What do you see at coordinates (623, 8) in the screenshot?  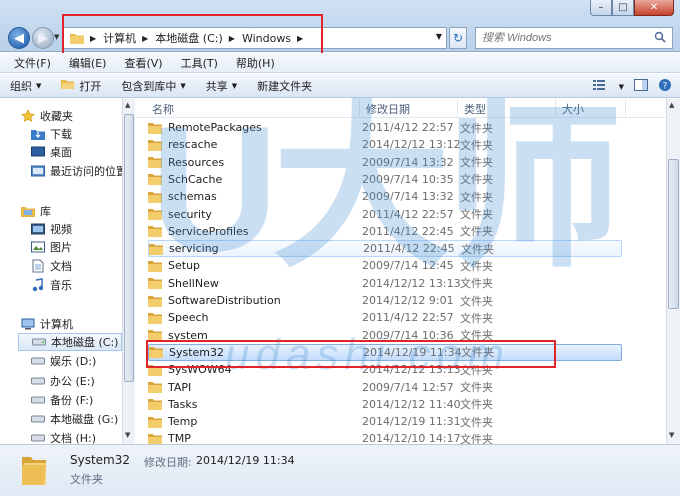 I see `maximize-button: □` at bounding box center [623, 8].